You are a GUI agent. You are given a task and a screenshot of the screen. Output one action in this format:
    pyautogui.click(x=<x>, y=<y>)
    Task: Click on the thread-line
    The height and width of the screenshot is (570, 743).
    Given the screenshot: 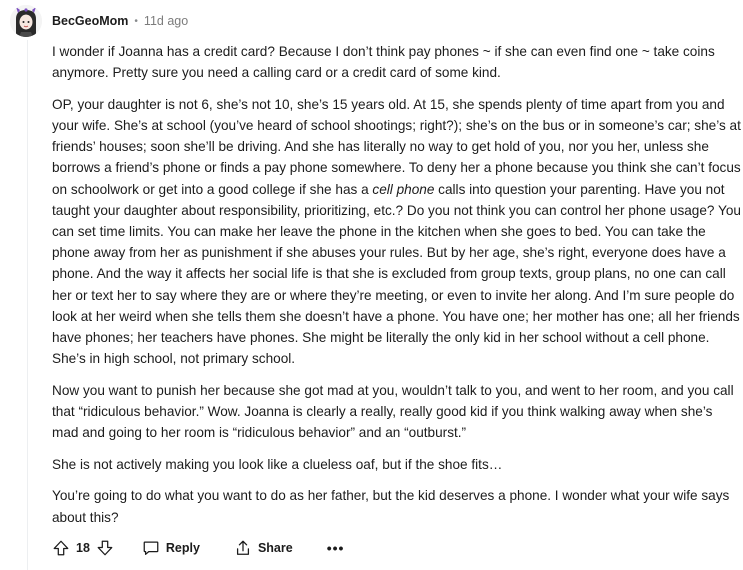 What is the action you would take?
    pyautogui.click(x=27, y=305)
    